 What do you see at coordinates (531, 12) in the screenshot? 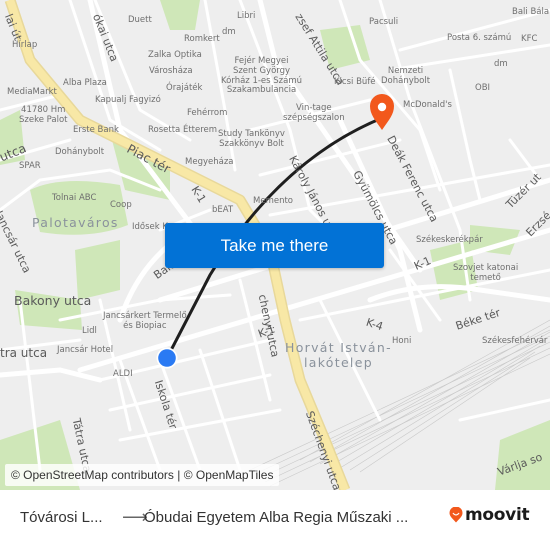
I see `poi-label: Bali Bála` at bounding box center [531, 12].